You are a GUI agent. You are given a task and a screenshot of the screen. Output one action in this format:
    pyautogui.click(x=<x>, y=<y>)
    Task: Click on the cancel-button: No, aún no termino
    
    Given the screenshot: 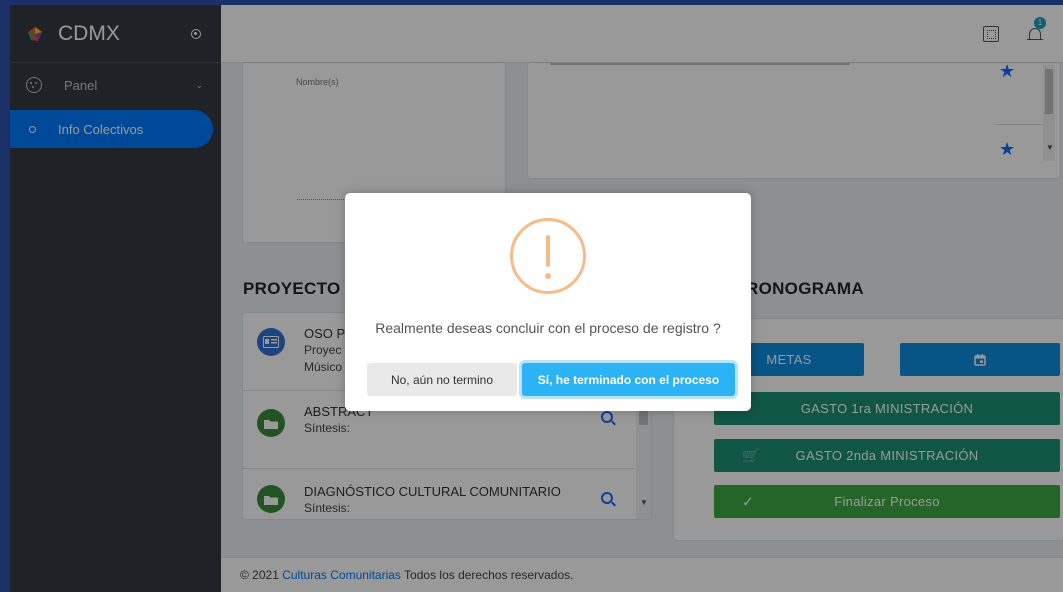 What is the action you would take?
    pyautogui.click(x=442, y=379)
    